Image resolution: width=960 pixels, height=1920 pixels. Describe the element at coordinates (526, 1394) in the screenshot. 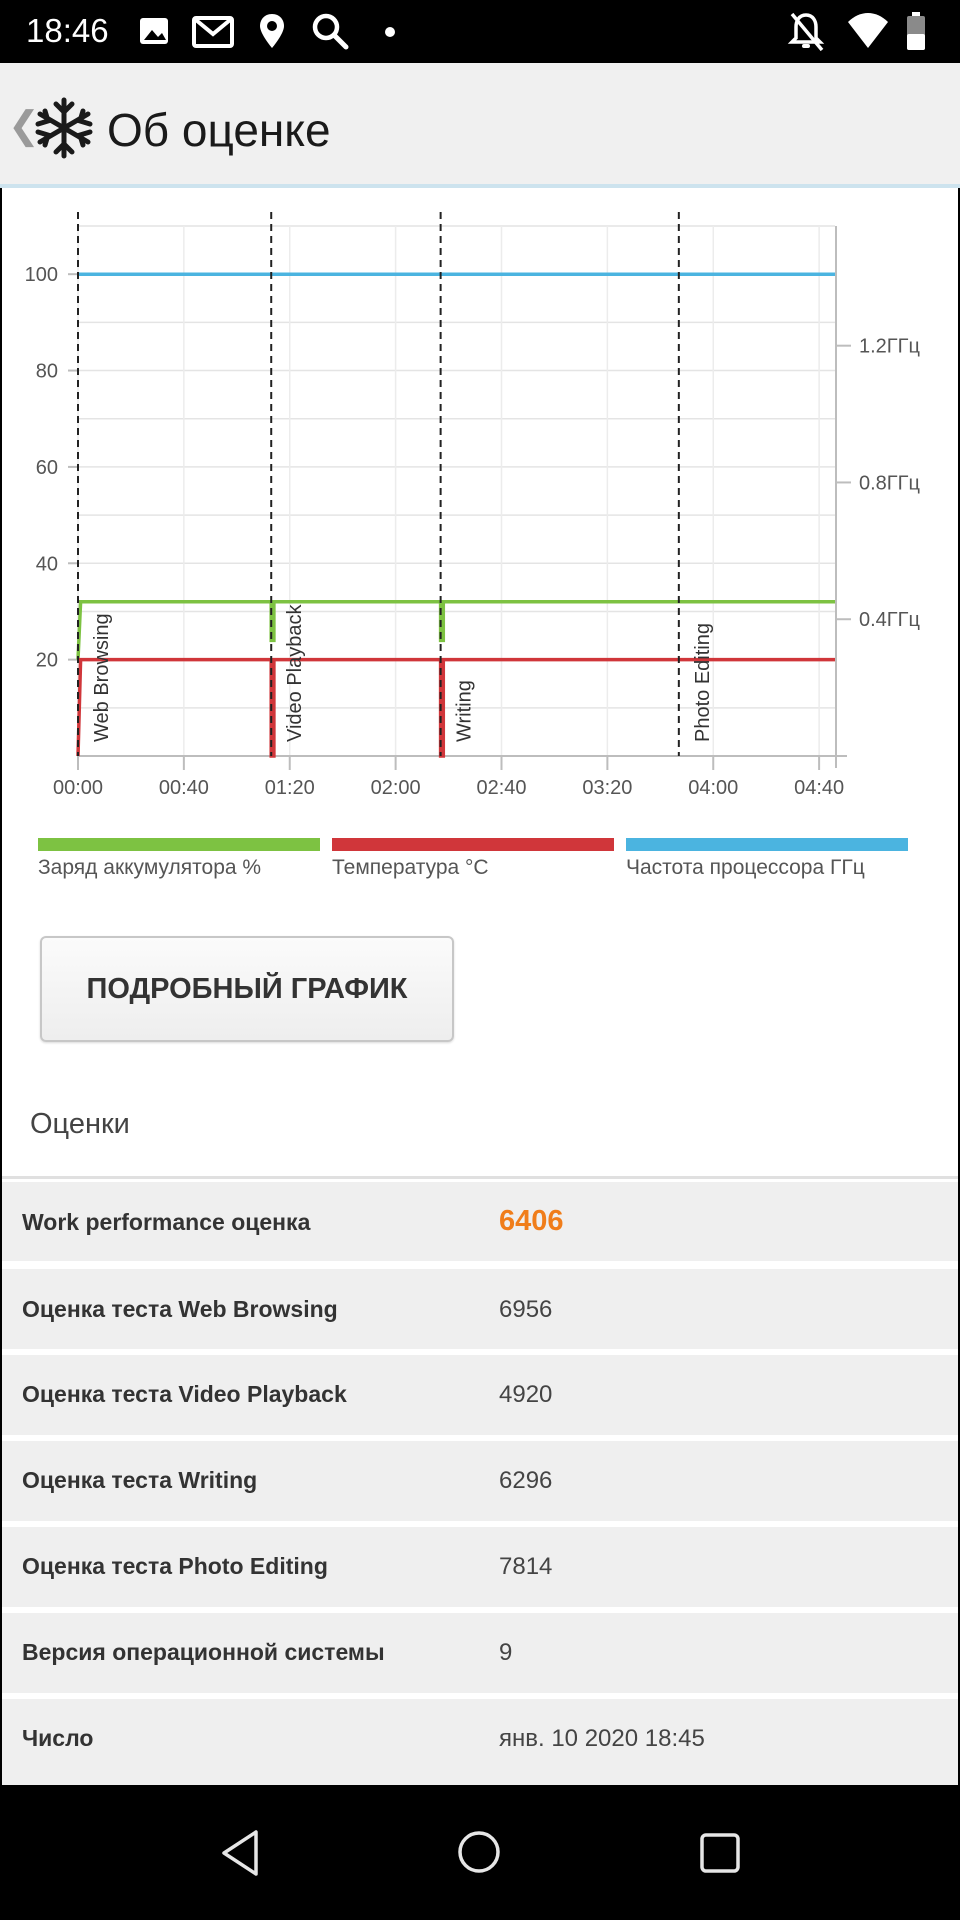

I see `row-value: 4920` at that location.